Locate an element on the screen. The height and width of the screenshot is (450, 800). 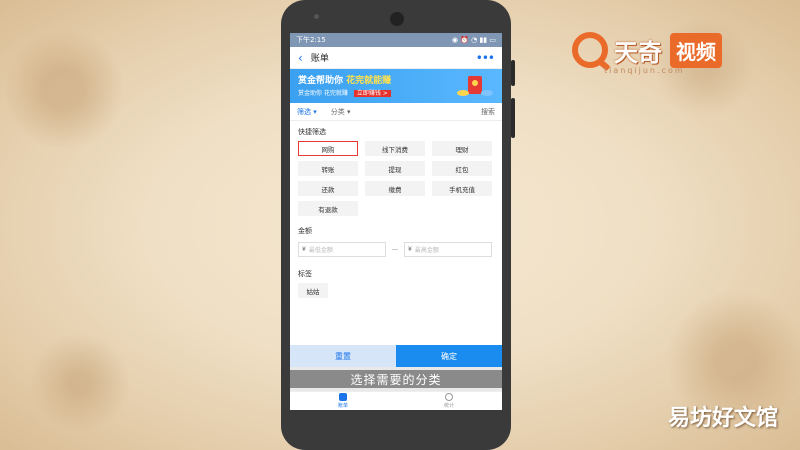
status-bar: 下午2:15 ◉ ⏰ ◔ ▮▮ ▭ is located at coordinates (396, 40).